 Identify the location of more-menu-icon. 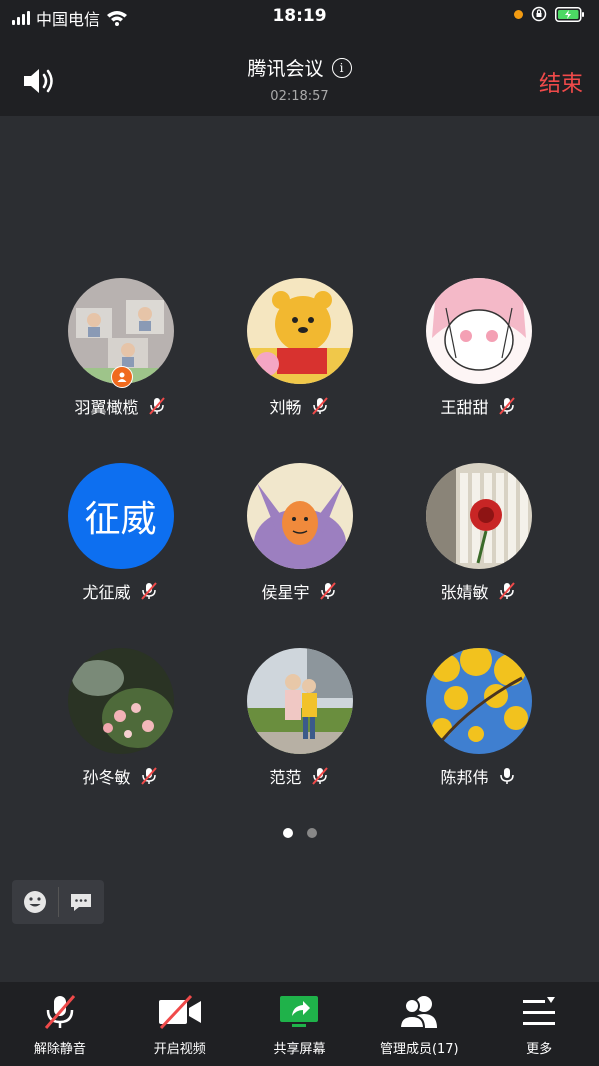
(539, 1011).